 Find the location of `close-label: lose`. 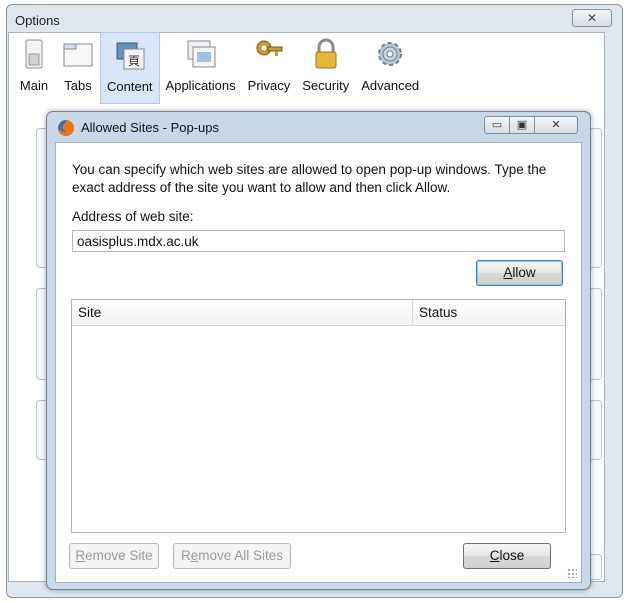

close-label: lose is located at coordinates (512, 555).